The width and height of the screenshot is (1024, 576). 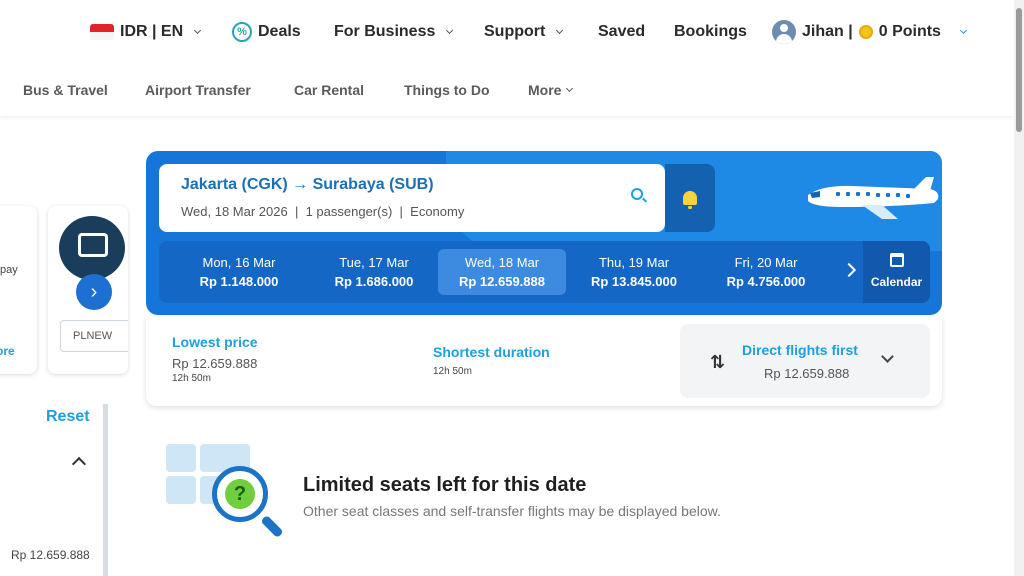 What do you see at coordinates (50, 555) in the screenshot?
I see `filter-price-value: Rp 12.659.888` at bounding box center [50, 555].